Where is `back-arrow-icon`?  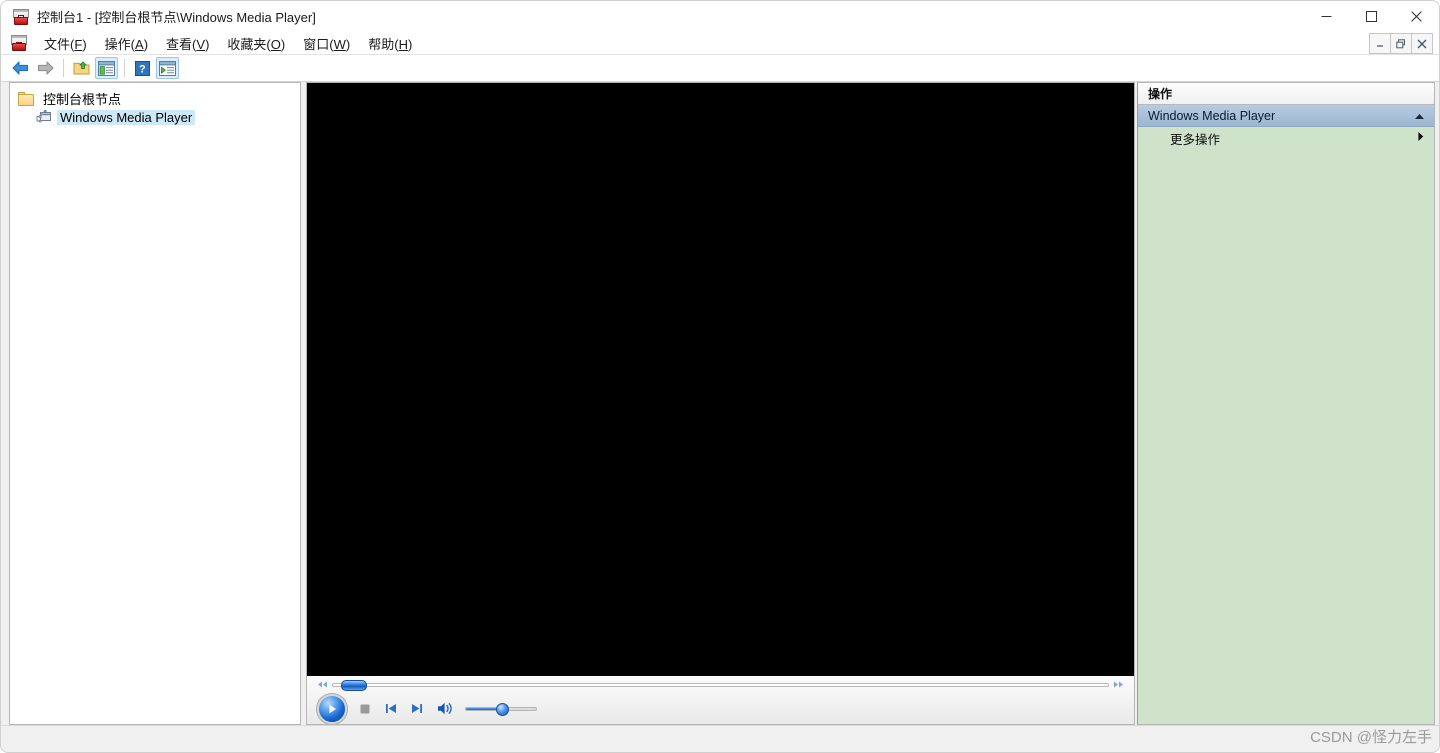
back-arrow-icon is located at coordinates (20, 68).